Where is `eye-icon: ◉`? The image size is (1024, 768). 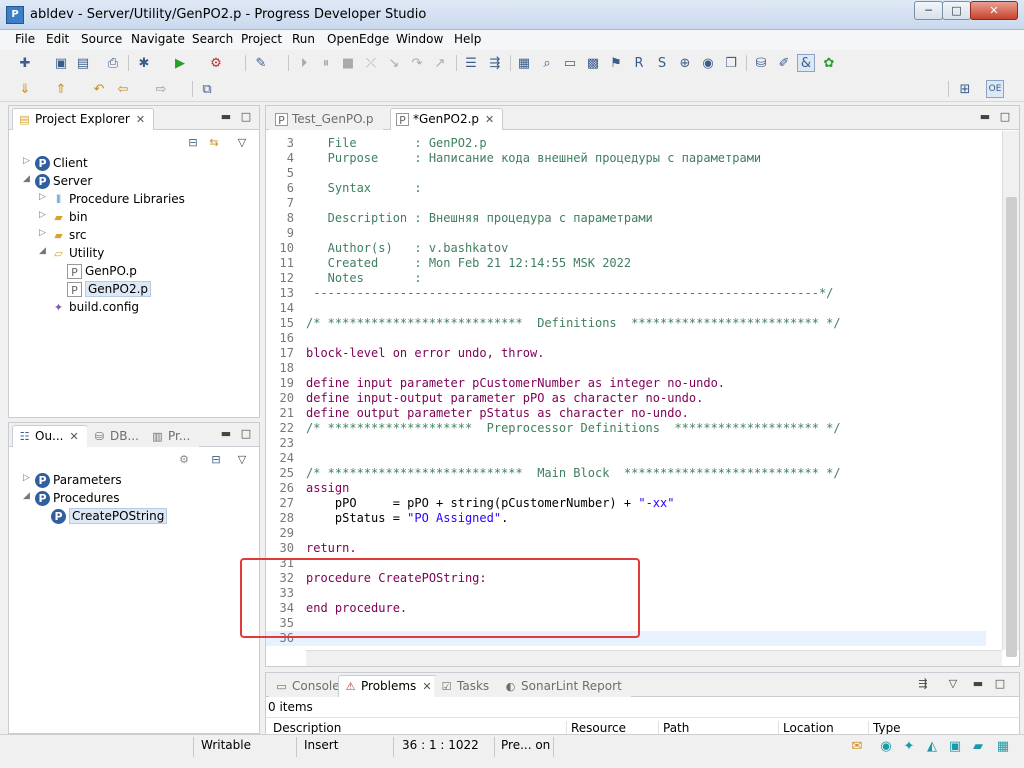 eye-icon: ◉ is located at coordinates (886, 746).